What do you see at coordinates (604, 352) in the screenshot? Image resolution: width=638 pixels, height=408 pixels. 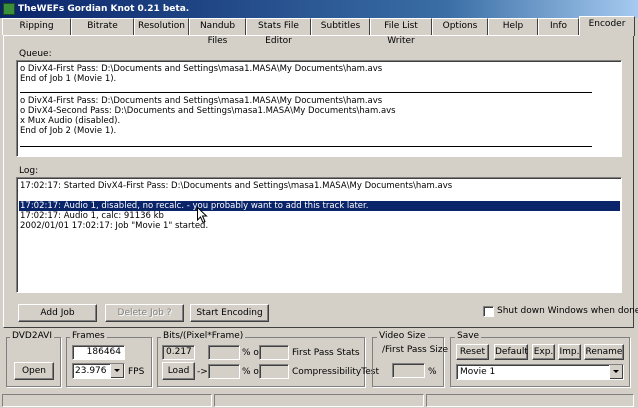 I see `rename-button: Rename` at bounding box center [604, 352].